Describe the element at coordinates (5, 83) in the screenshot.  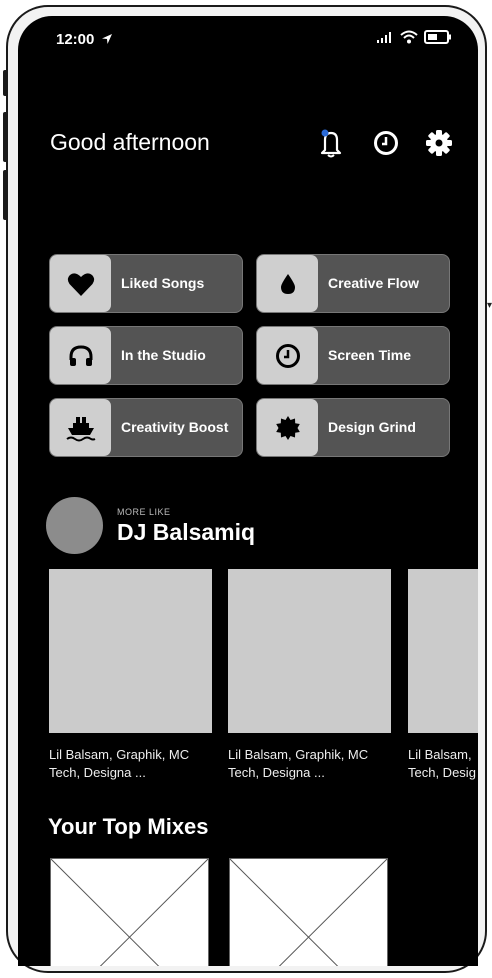
I see `mute-switch` at that location.